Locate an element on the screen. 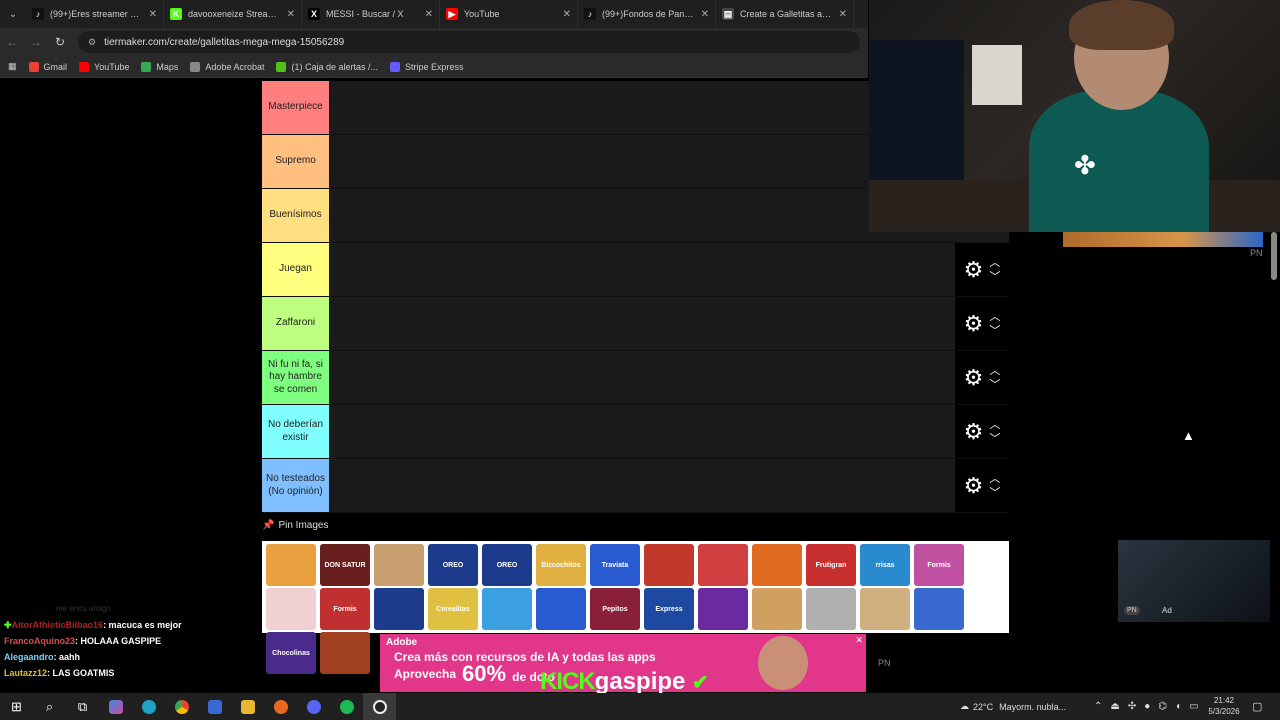 This screenshot has width=1280, height=720. tier-label: Zaffaroni is located at coordinates (295, 323).